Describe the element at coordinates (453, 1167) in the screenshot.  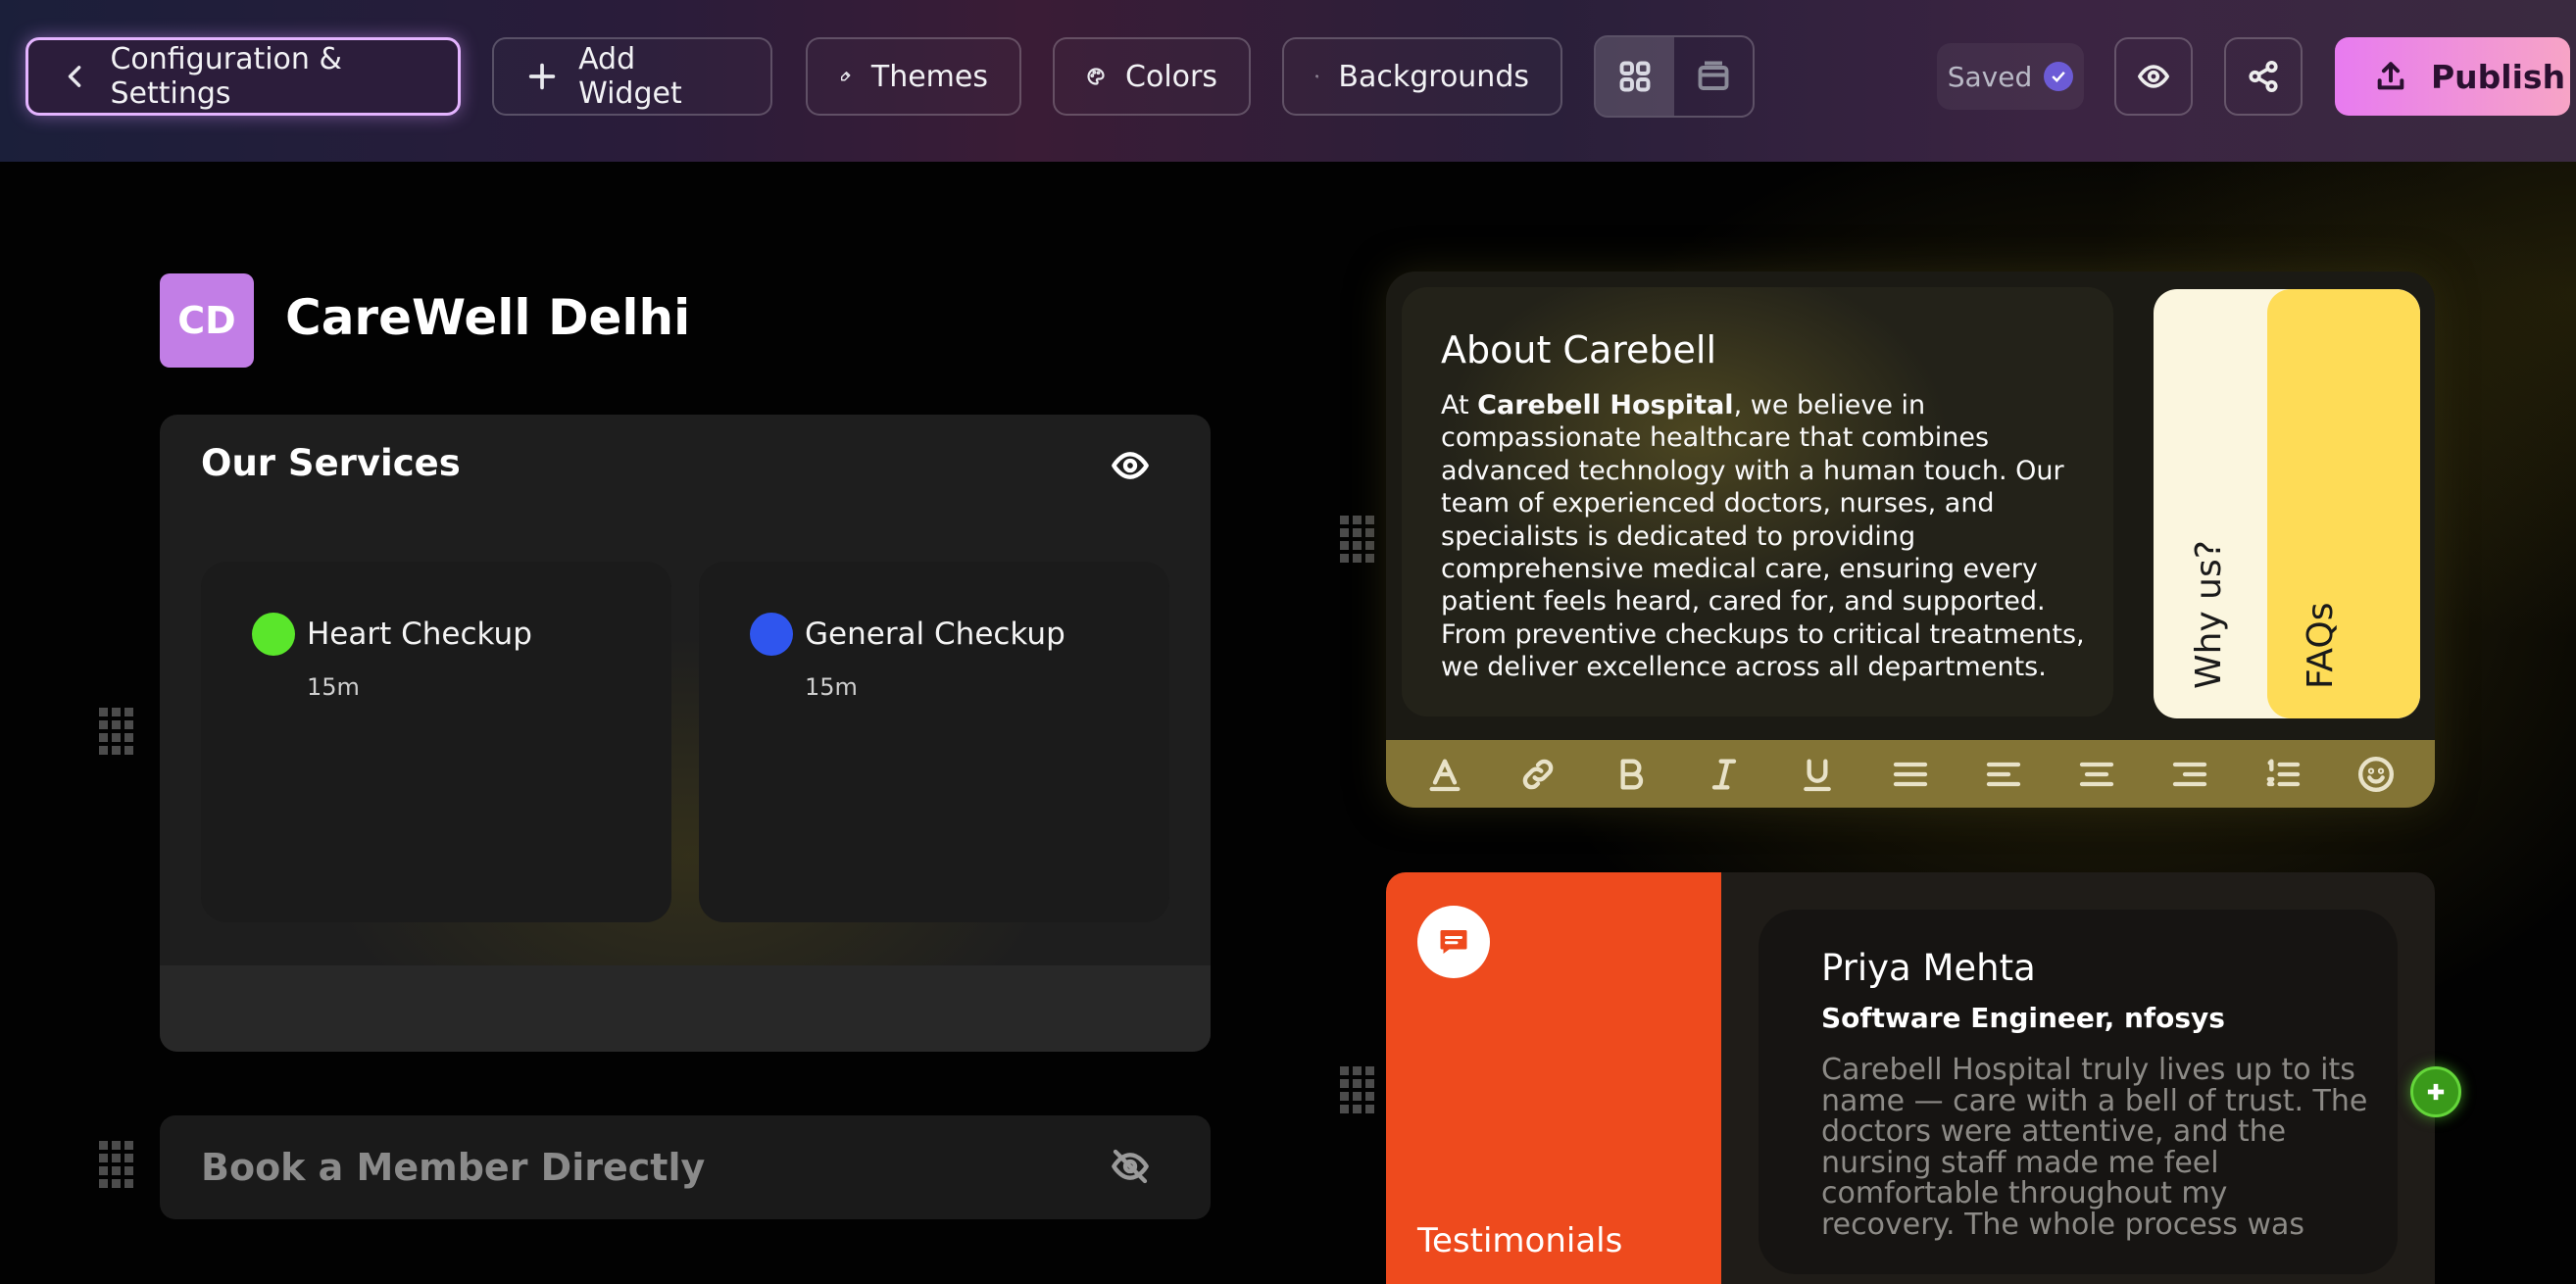
I see `book-member-label: Book a Member Directly` at that location.